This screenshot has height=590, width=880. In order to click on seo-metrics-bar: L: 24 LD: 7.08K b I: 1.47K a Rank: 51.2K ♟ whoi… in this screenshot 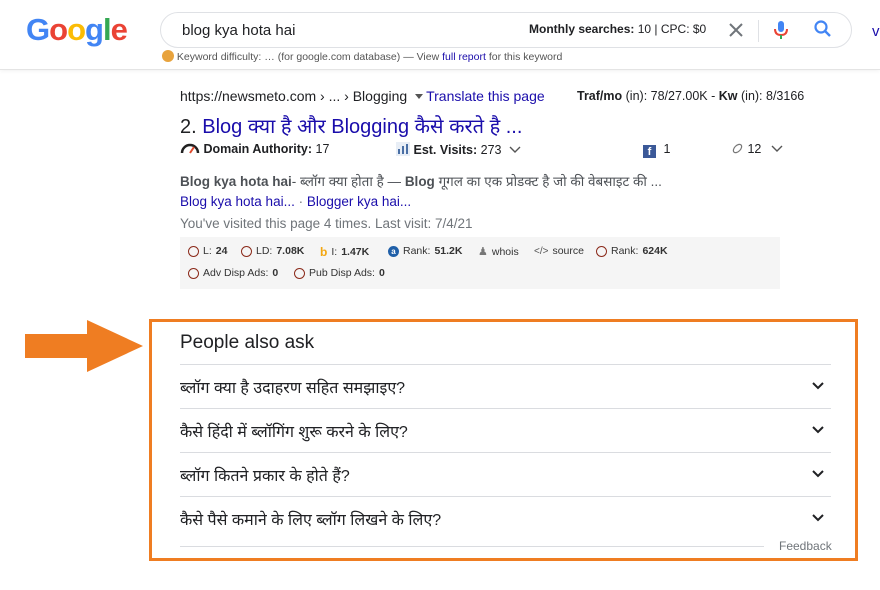, I will do `click(480, 263)`.